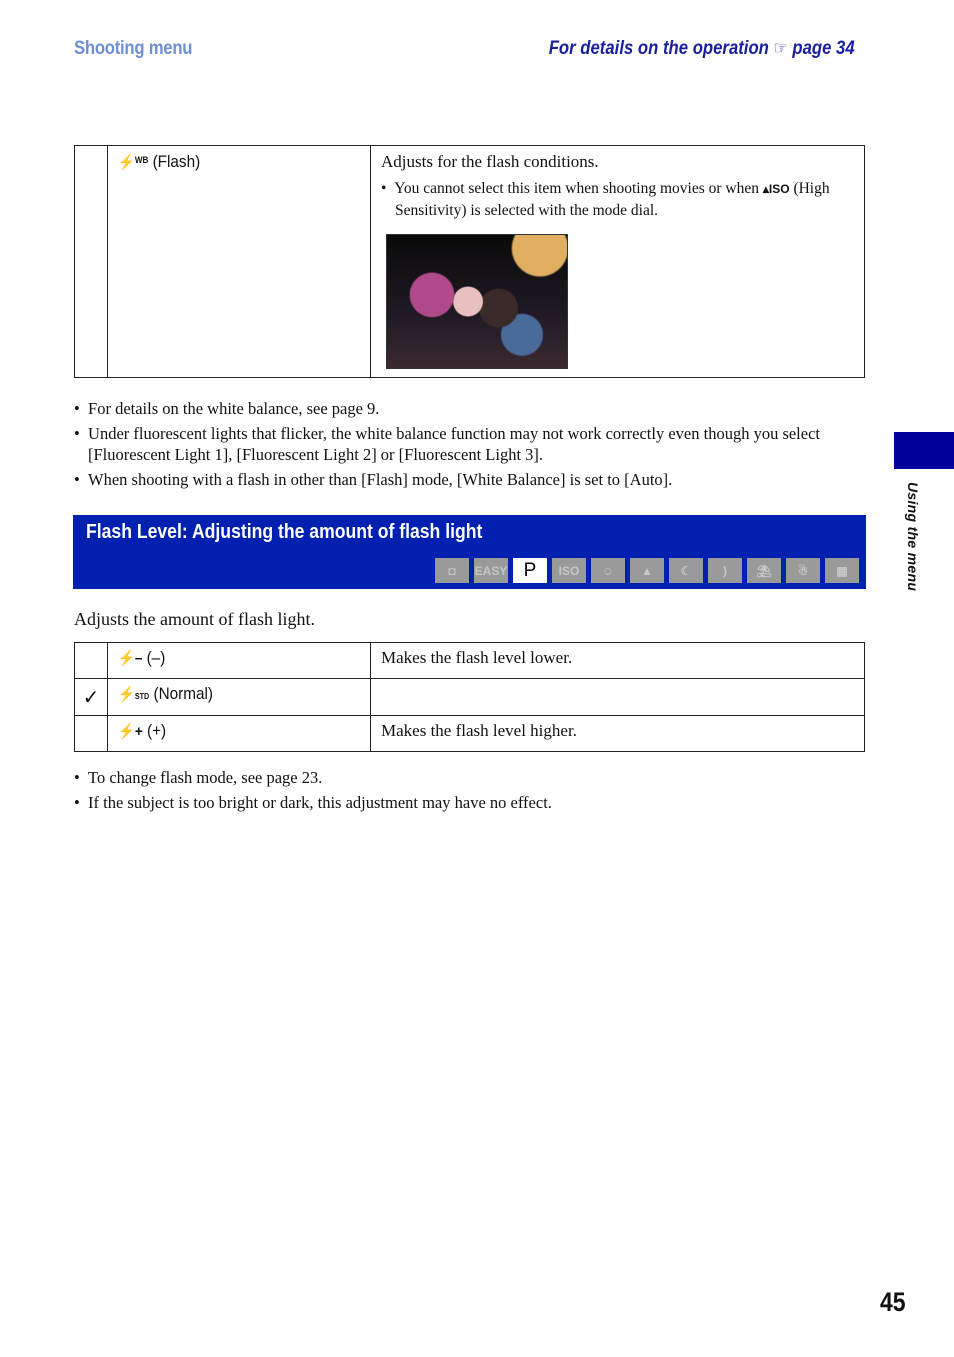 Image resolution: width=954 pixels, height=1357 pixels. Describe the element at coordinates (239, 733) in the screenshot. I see `option-label-cell: ⚡+ (+)` at that location.